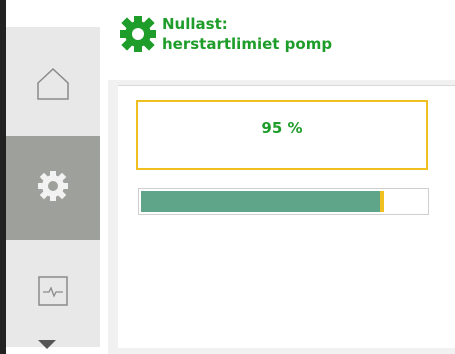  I want to click on value-label: 95 %, so click(282, 128).